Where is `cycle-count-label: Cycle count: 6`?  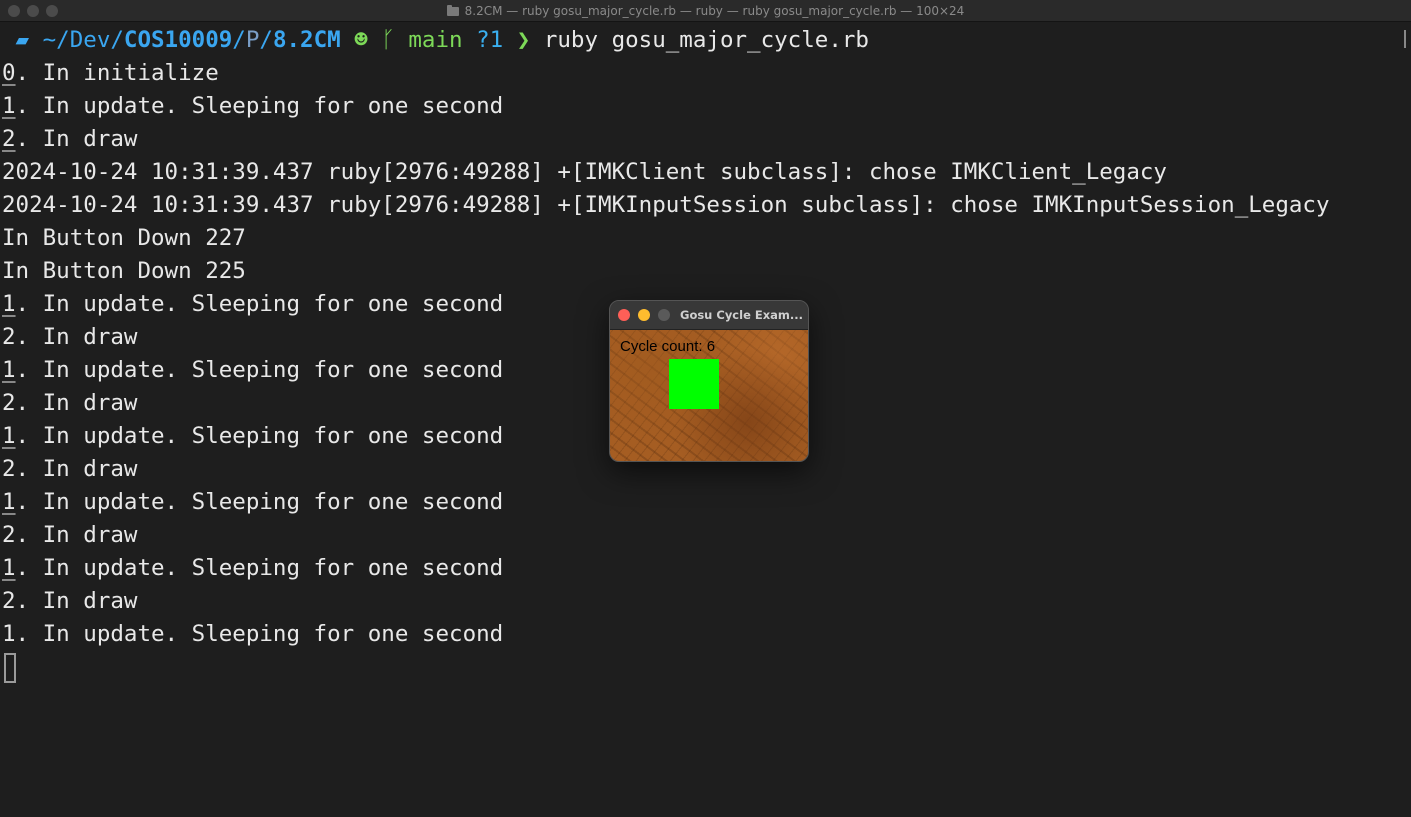 cycle-count-label: Cycle count: 6 is located at coordinates (668, 346).